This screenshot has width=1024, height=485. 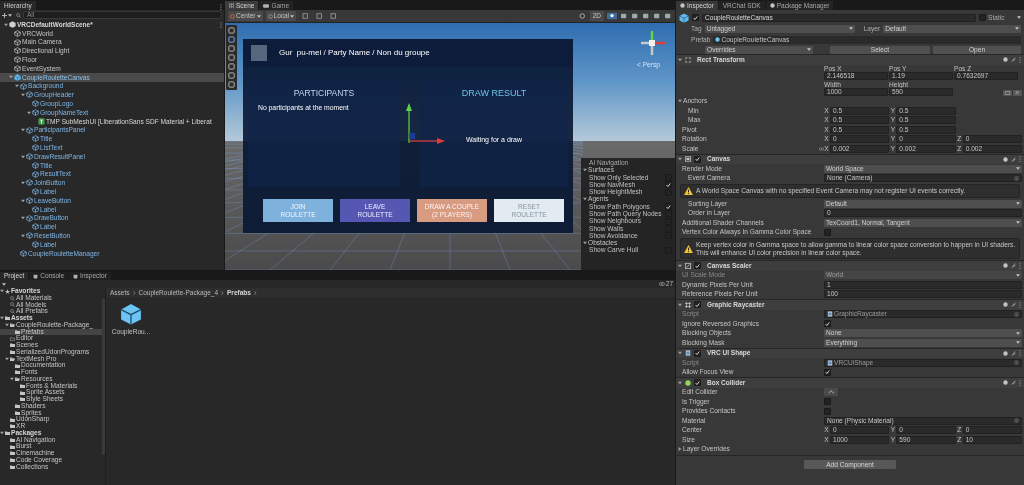 What do you see at coordinates (18, 15) in the screenshot?
I see `search-icon` at bounding box center [18, 15].